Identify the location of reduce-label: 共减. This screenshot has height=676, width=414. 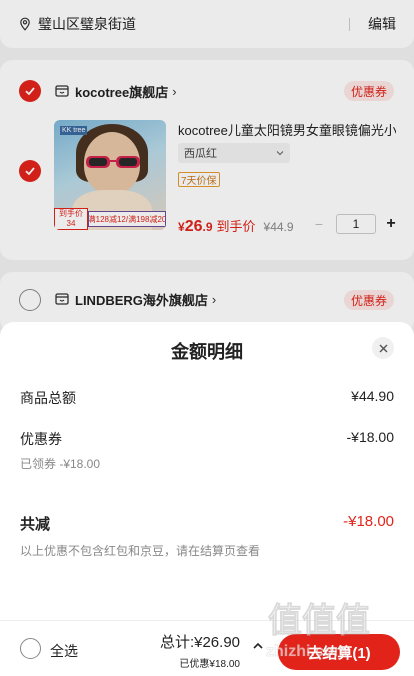
(35, 524).